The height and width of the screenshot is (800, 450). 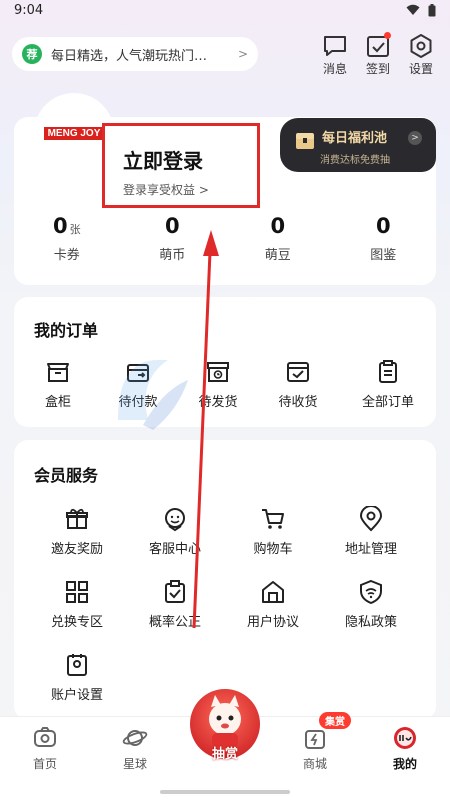 I want to click on nav-planet: 星球, so click(x=135, y=748).